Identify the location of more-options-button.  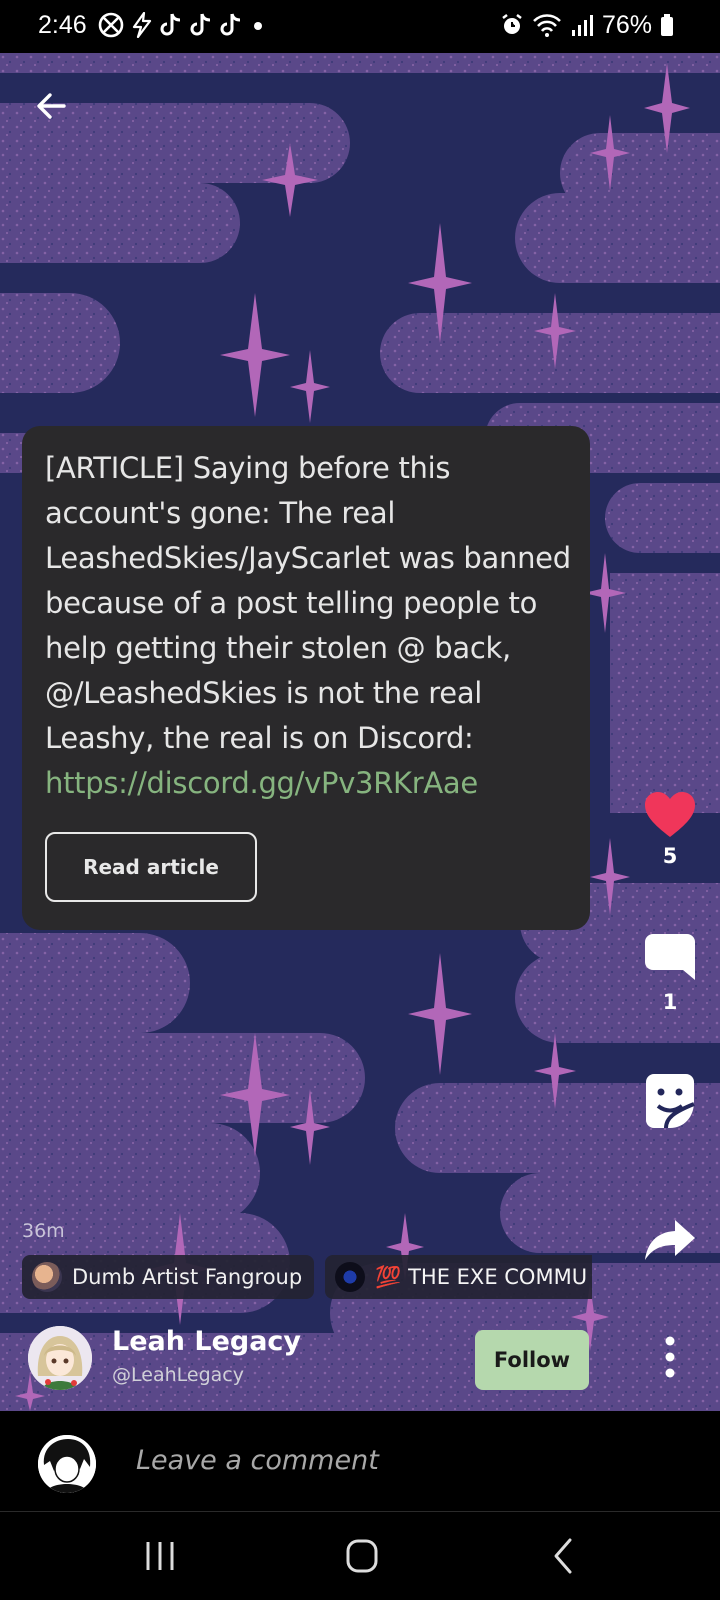
(670, 1357).